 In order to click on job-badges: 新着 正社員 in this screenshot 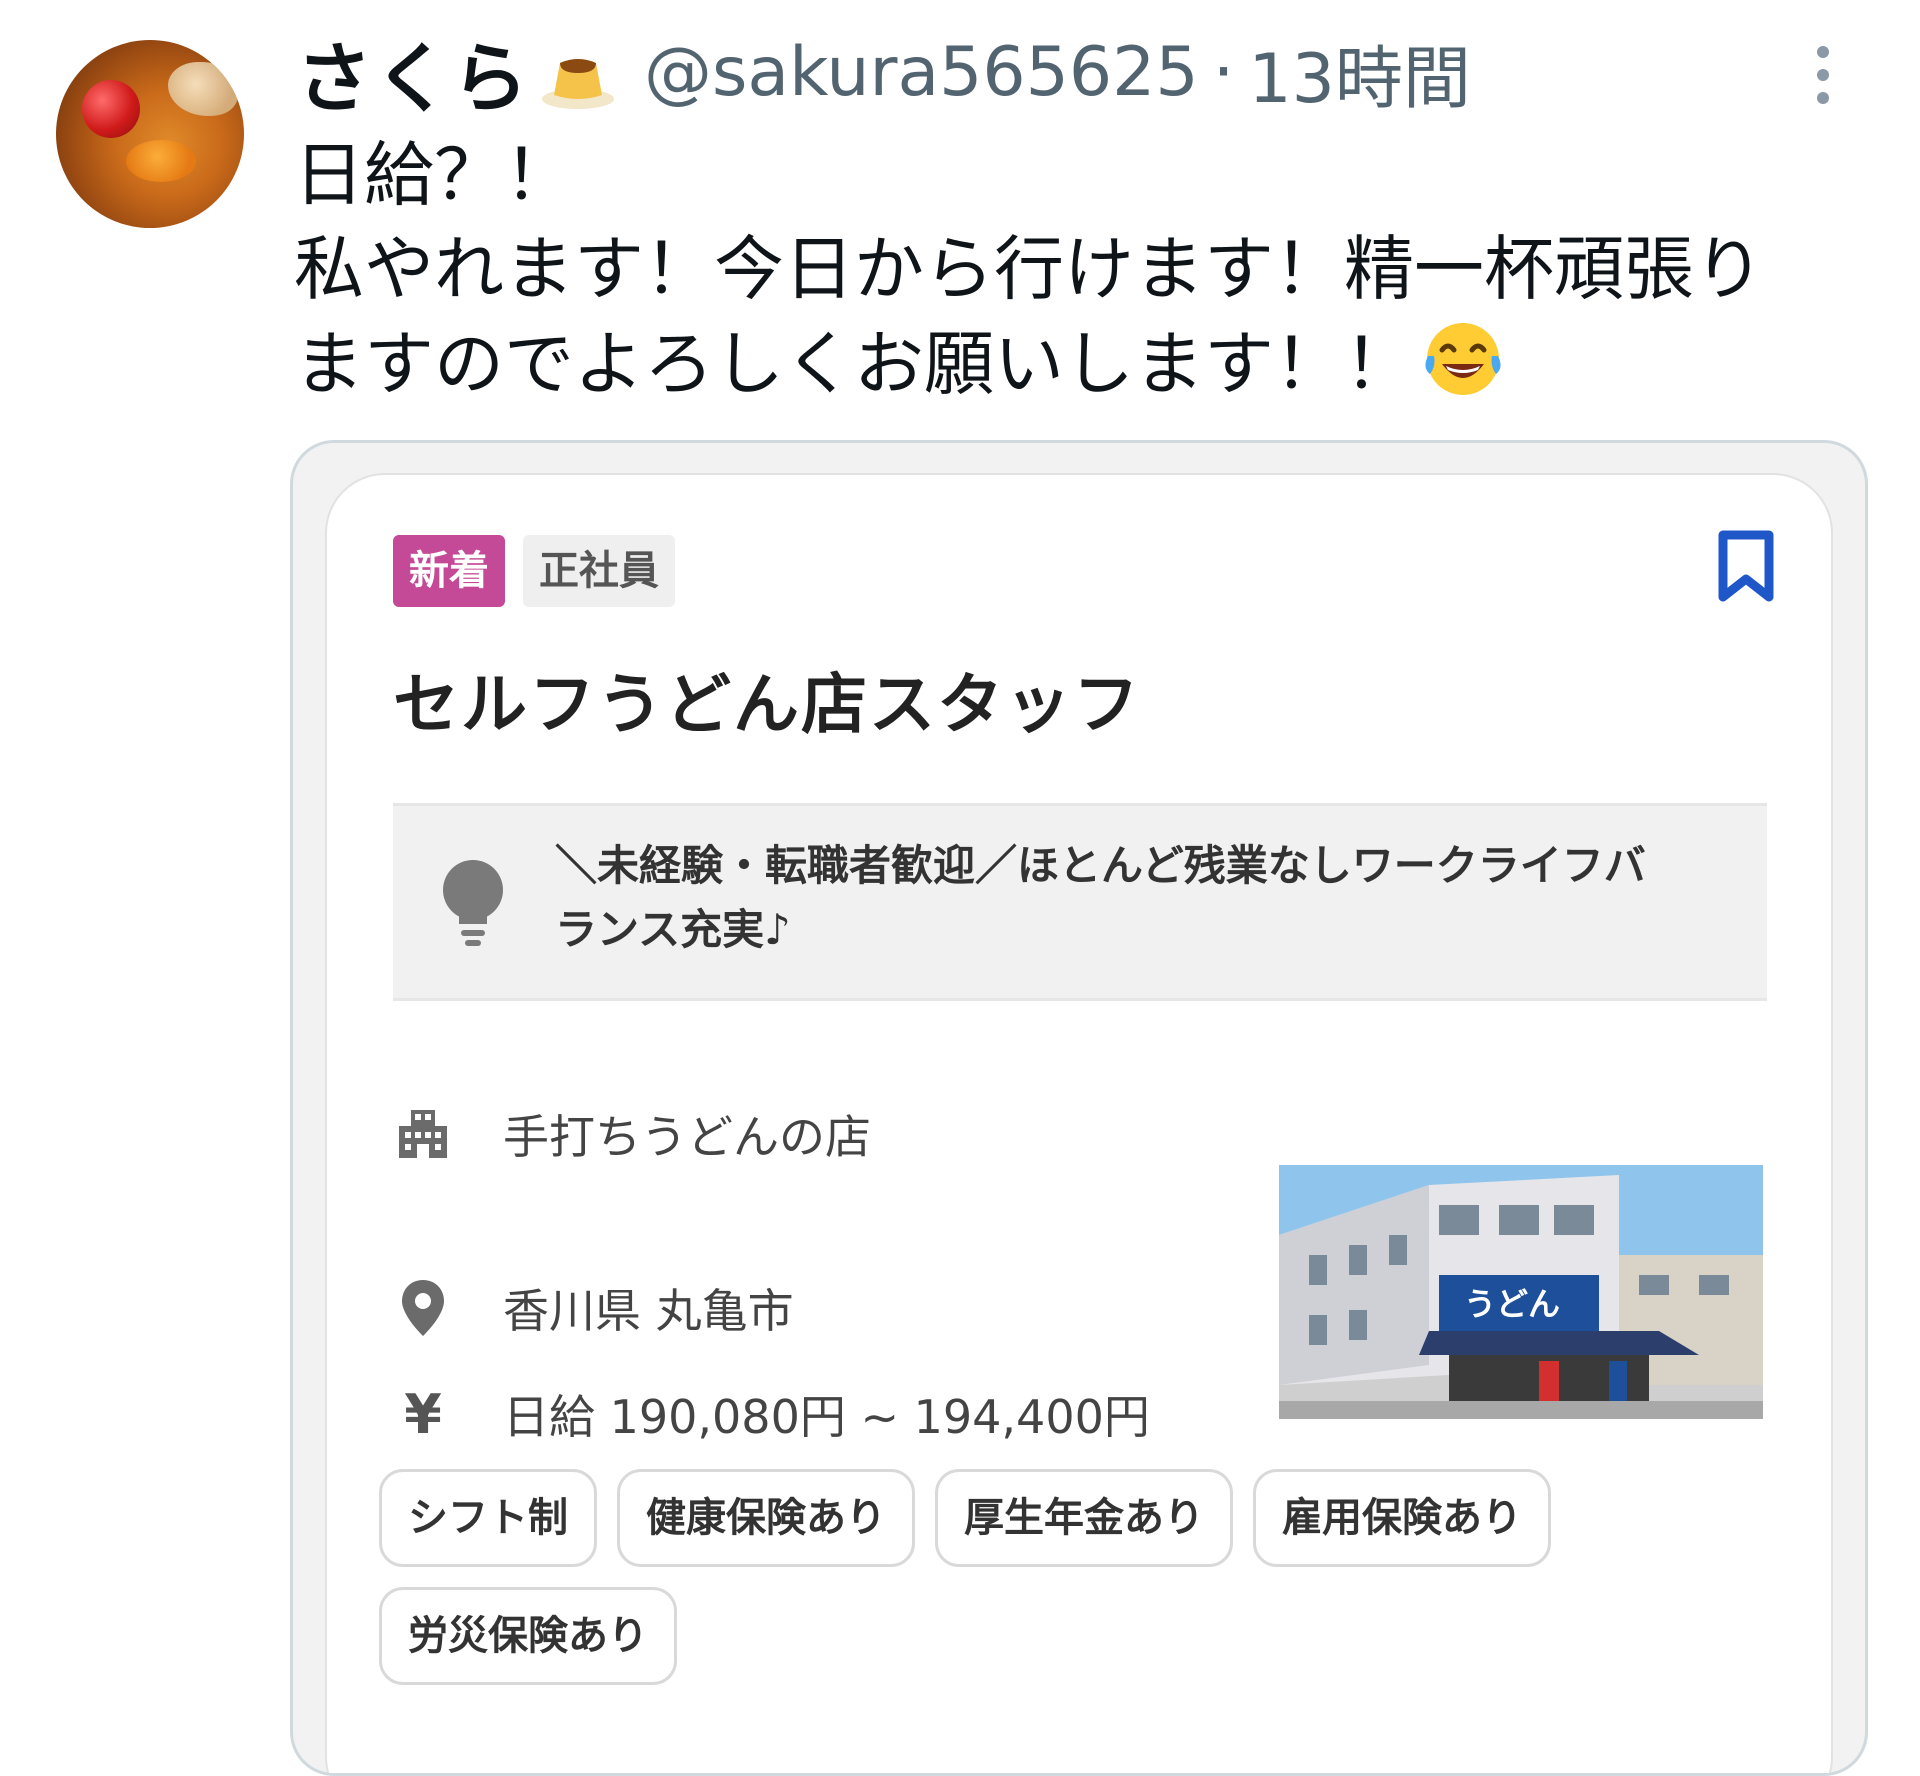, I will do `click(534, 571)`.